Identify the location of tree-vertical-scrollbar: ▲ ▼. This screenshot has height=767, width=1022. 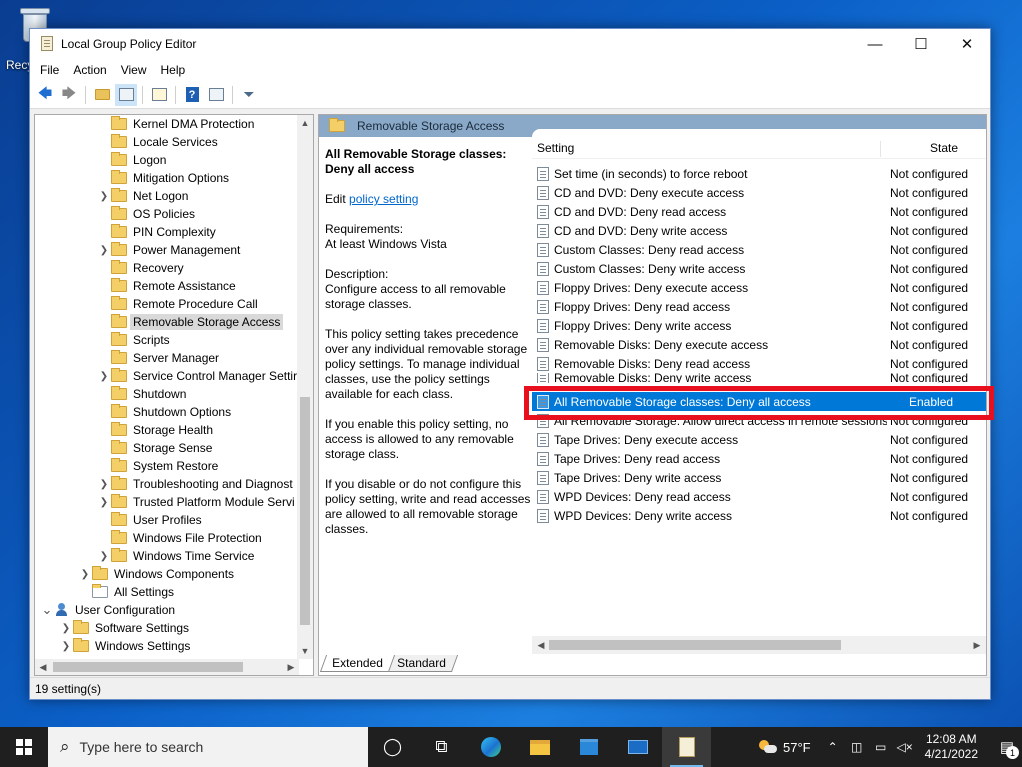
(305, 387).